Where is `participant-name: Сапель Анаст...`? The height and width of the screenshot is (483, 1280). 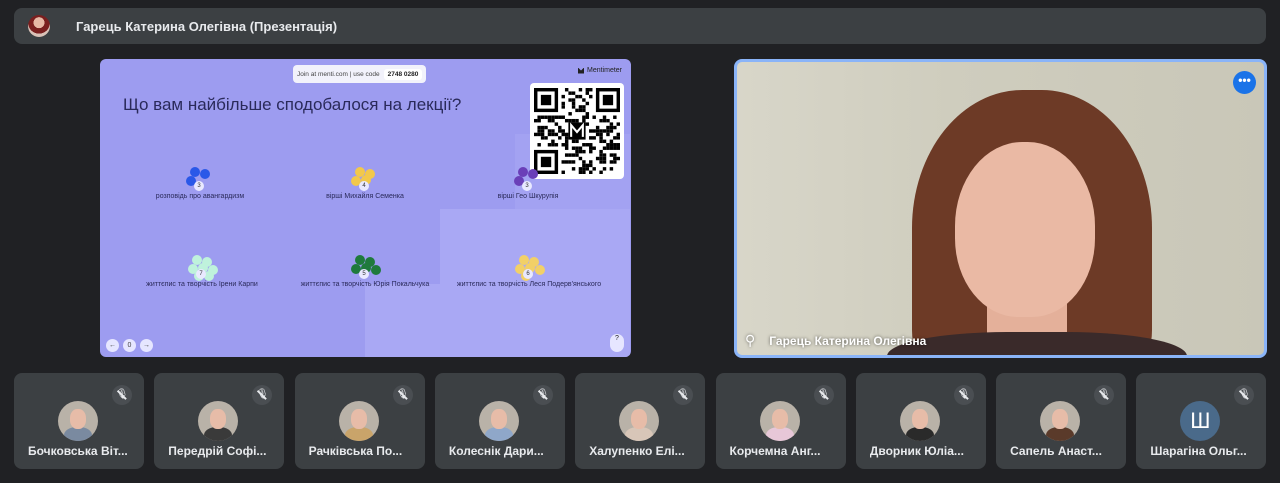
participant-name: Сапель Анаст... is located at coordinates (1056, 451).